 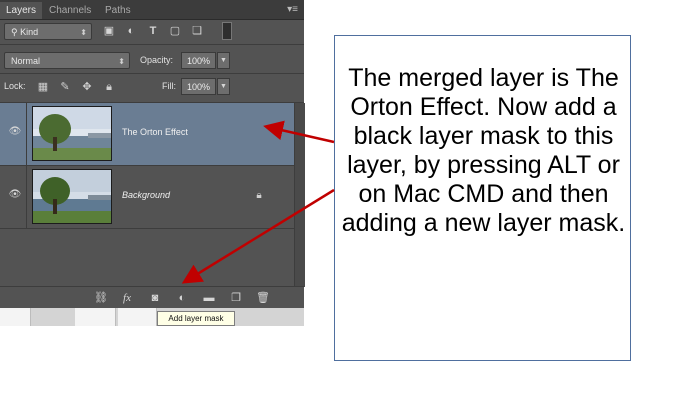 I want to click on tab-channels: Channels, so click(x=70, y=10).